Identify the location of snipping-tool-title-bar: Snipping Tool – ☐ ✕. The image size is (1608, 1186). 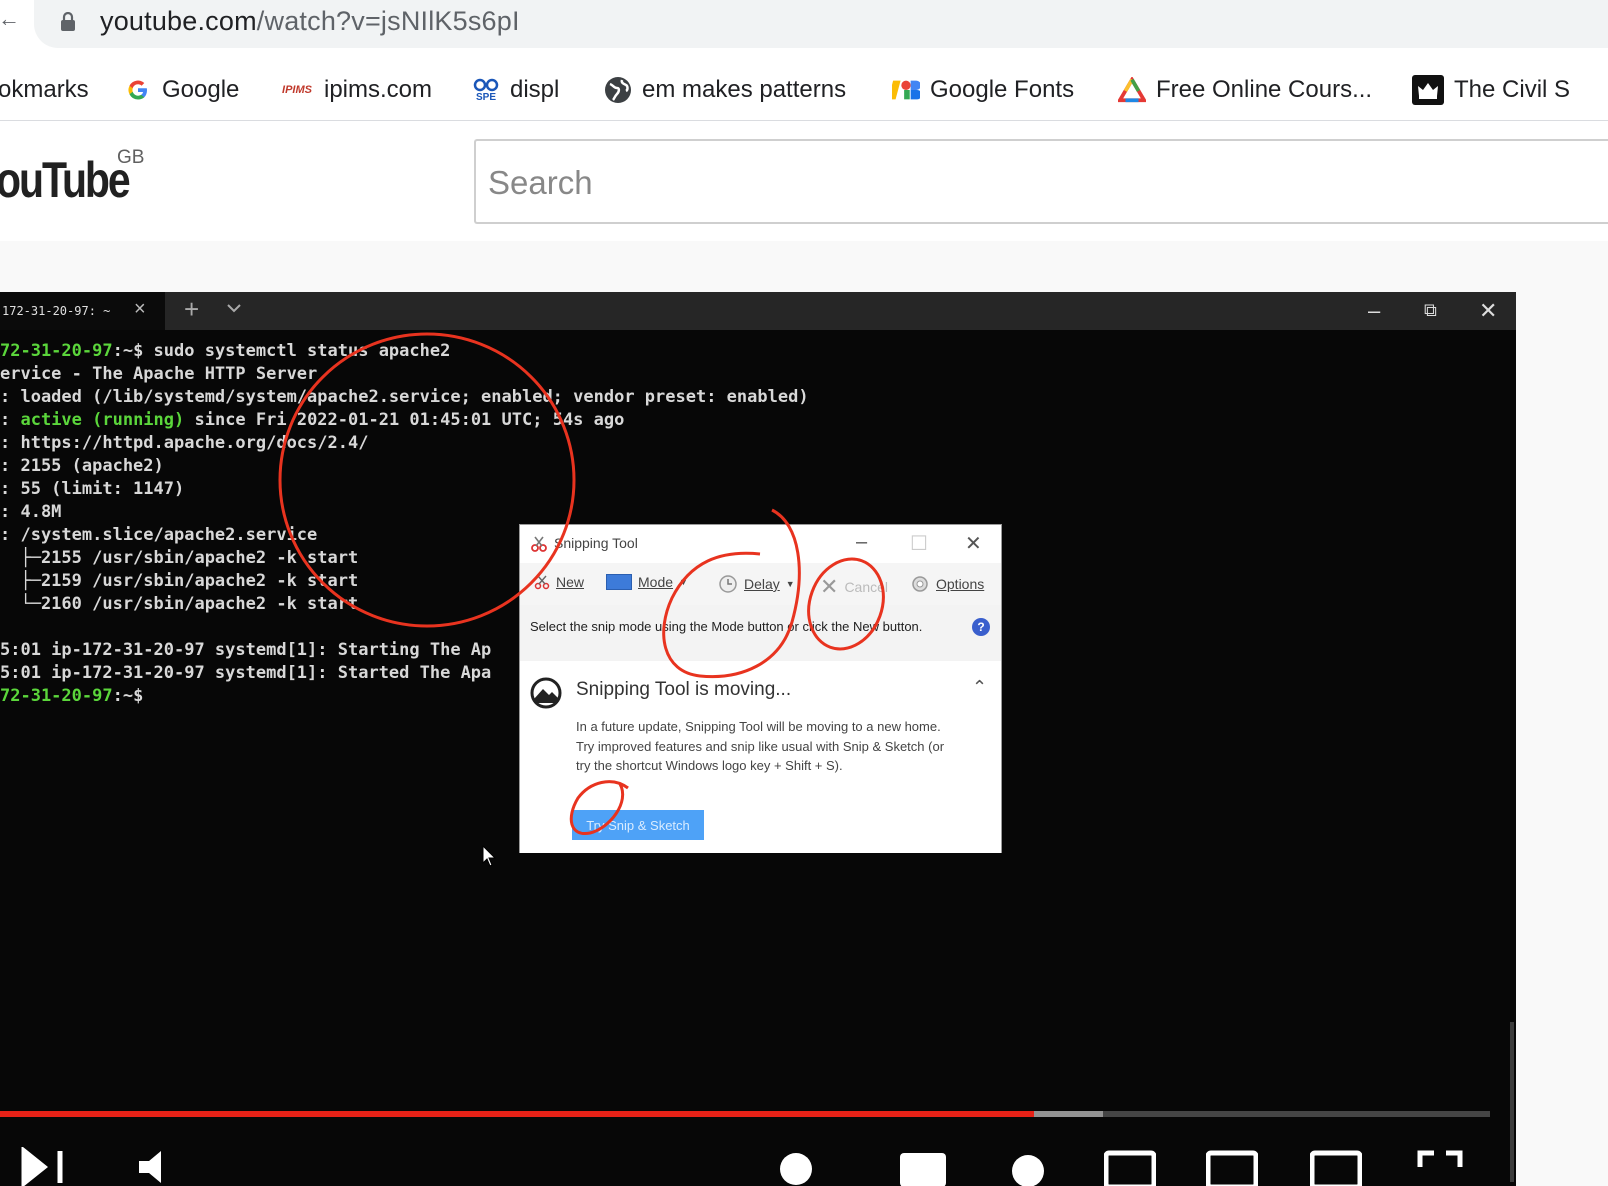
(760, 544).